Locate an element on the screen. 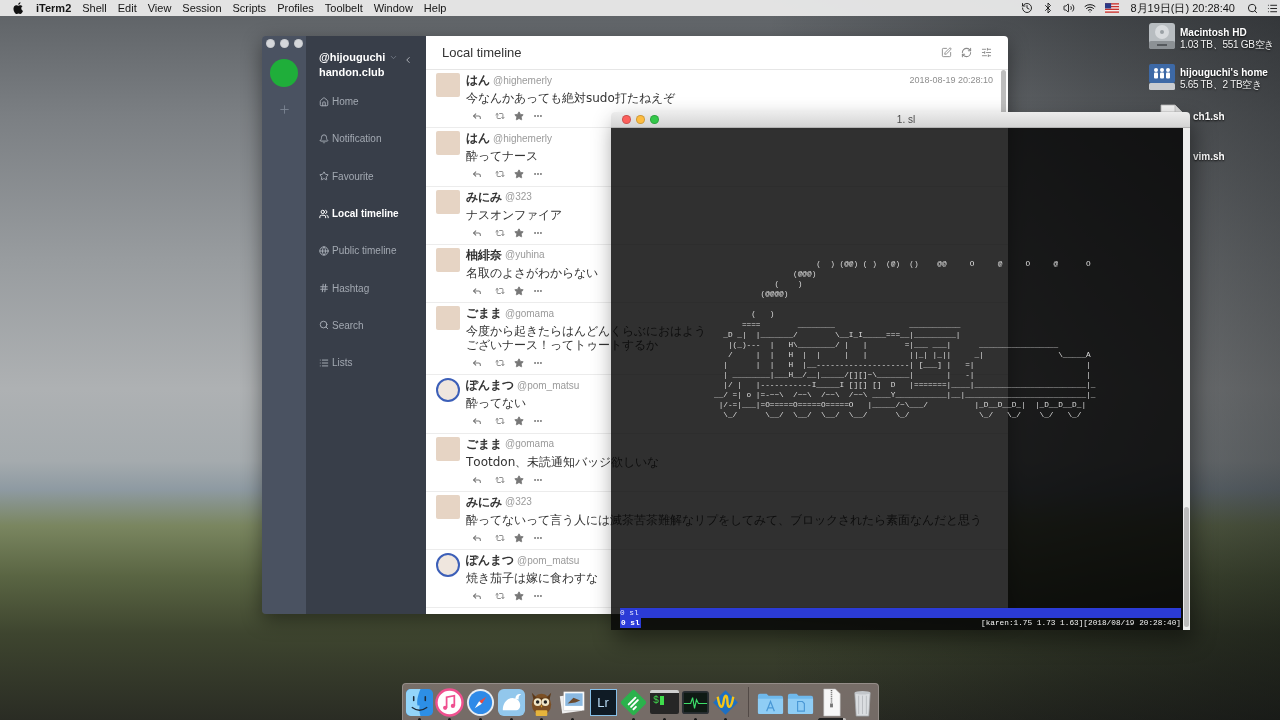 The width and height of the screenshot is (1280, 720). app-menu: iTerm2 is located at coordinates (54, 8).